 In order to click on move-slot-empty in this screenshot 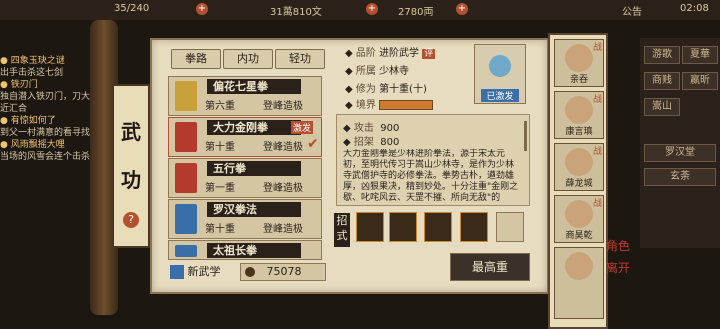, I will do `click(510, 227)`.